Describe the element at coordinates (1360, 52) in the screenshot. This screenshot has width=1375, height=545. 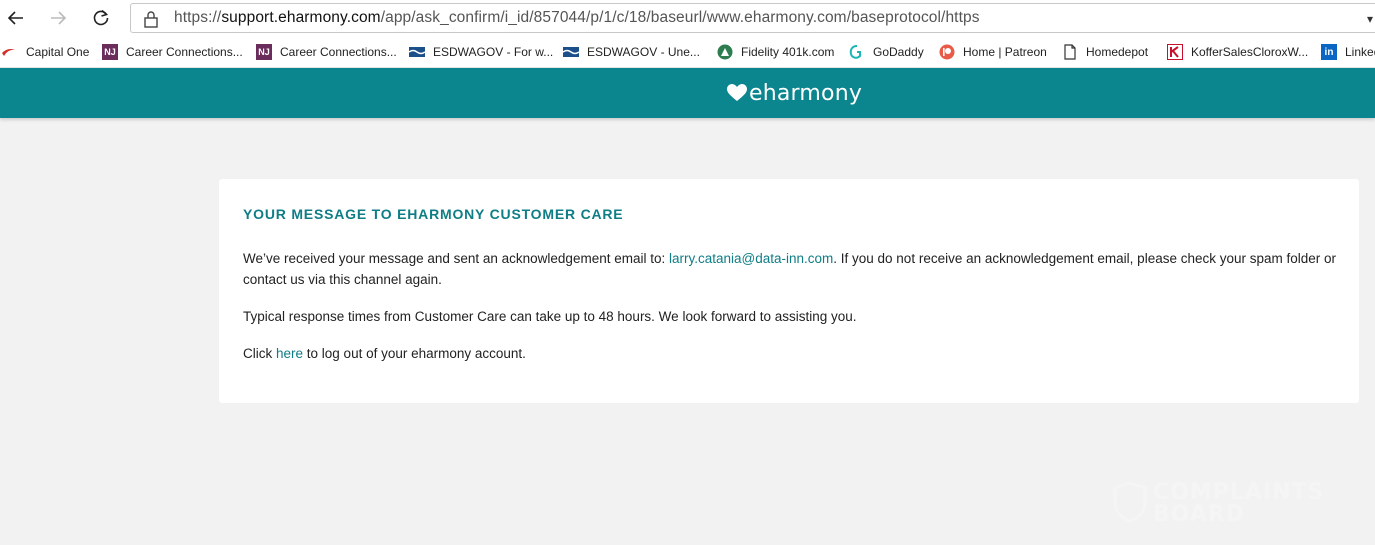
I see `bookmark-label: Linked` at that location.